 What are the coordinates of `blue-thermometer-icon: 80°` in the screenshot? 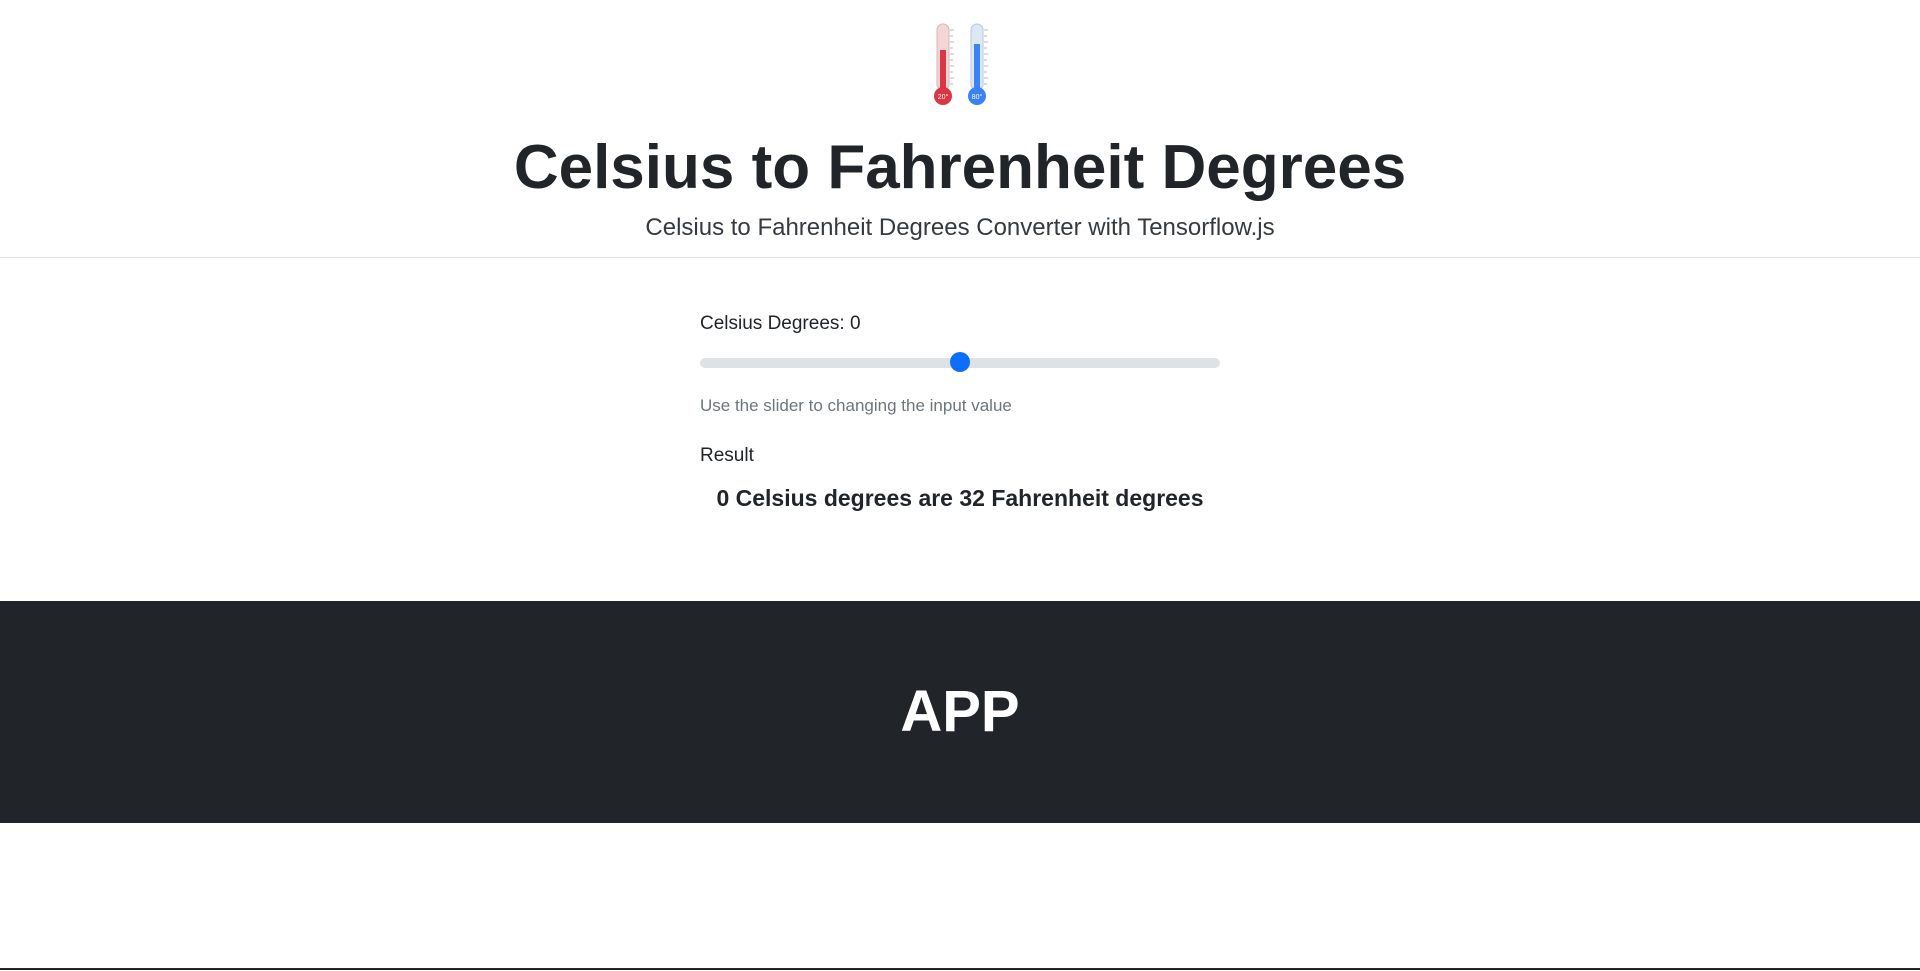 It's located at (978, 64).